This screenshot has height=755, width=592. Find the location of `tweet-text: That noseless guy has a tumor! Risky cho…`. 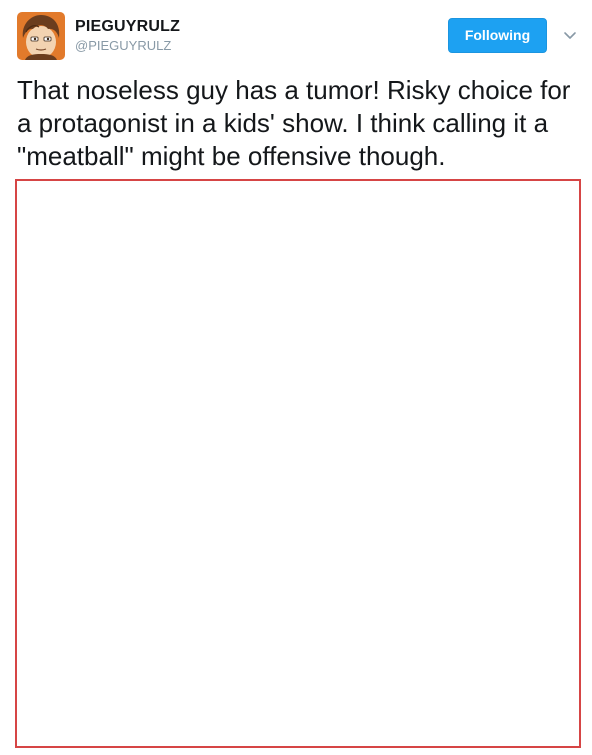

tweet-text: That noseless guy has a tumor! Risky cho… is located at coordinates (294, 123).